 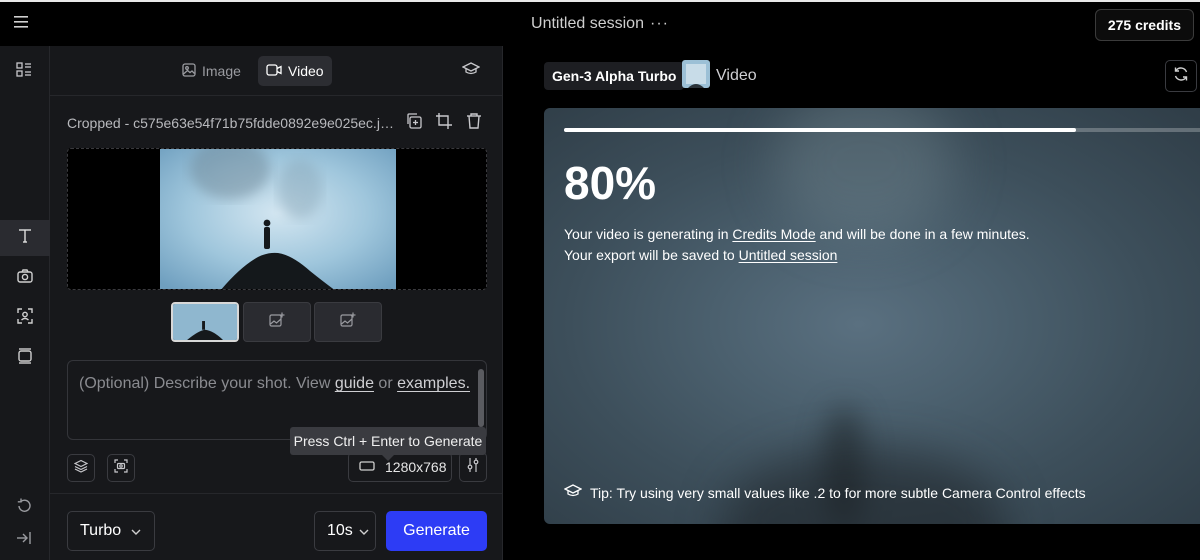 What do you see at coordinates (651, 255) in the screenshot?
I see `line2-prefix: Your export will be saved to` at bounding box center [651, 255].